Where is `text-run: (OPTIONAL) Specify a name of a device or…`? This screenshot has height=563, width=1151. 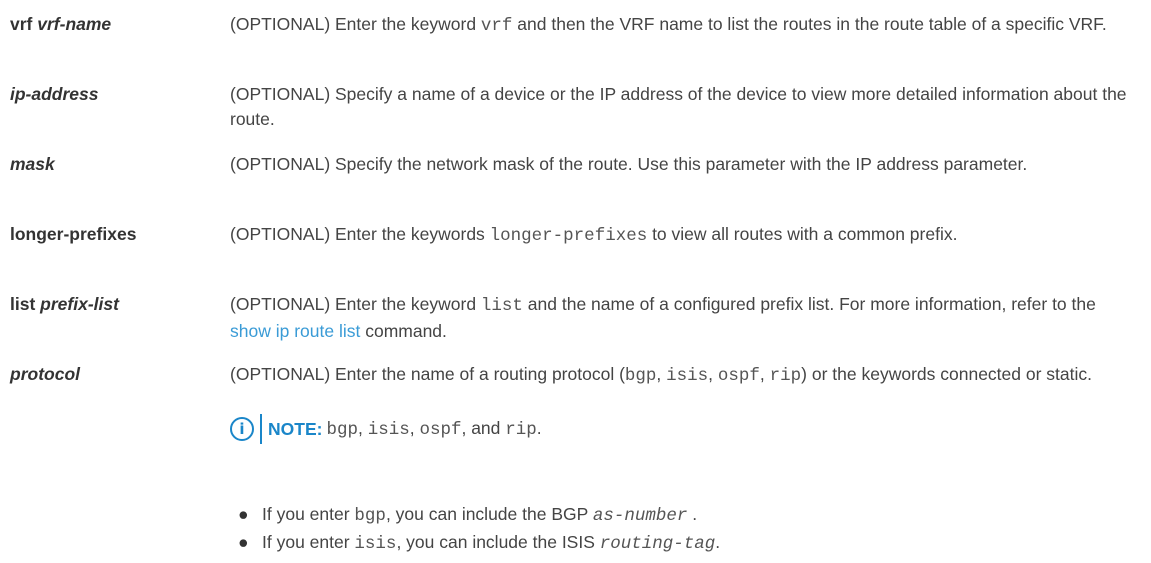
text-run: (OPTIONAL) Specify a name of a device or… is located at coordinates (678, 106).